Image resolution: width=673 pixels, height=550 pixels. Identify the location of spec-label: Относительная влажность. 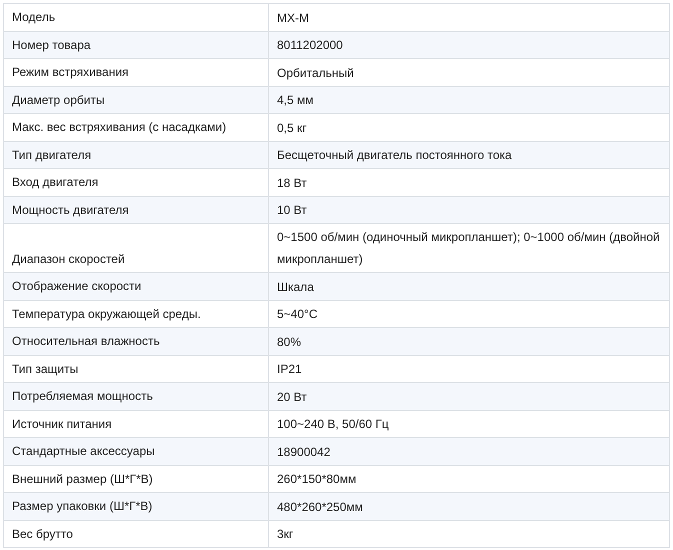
(136, 341).